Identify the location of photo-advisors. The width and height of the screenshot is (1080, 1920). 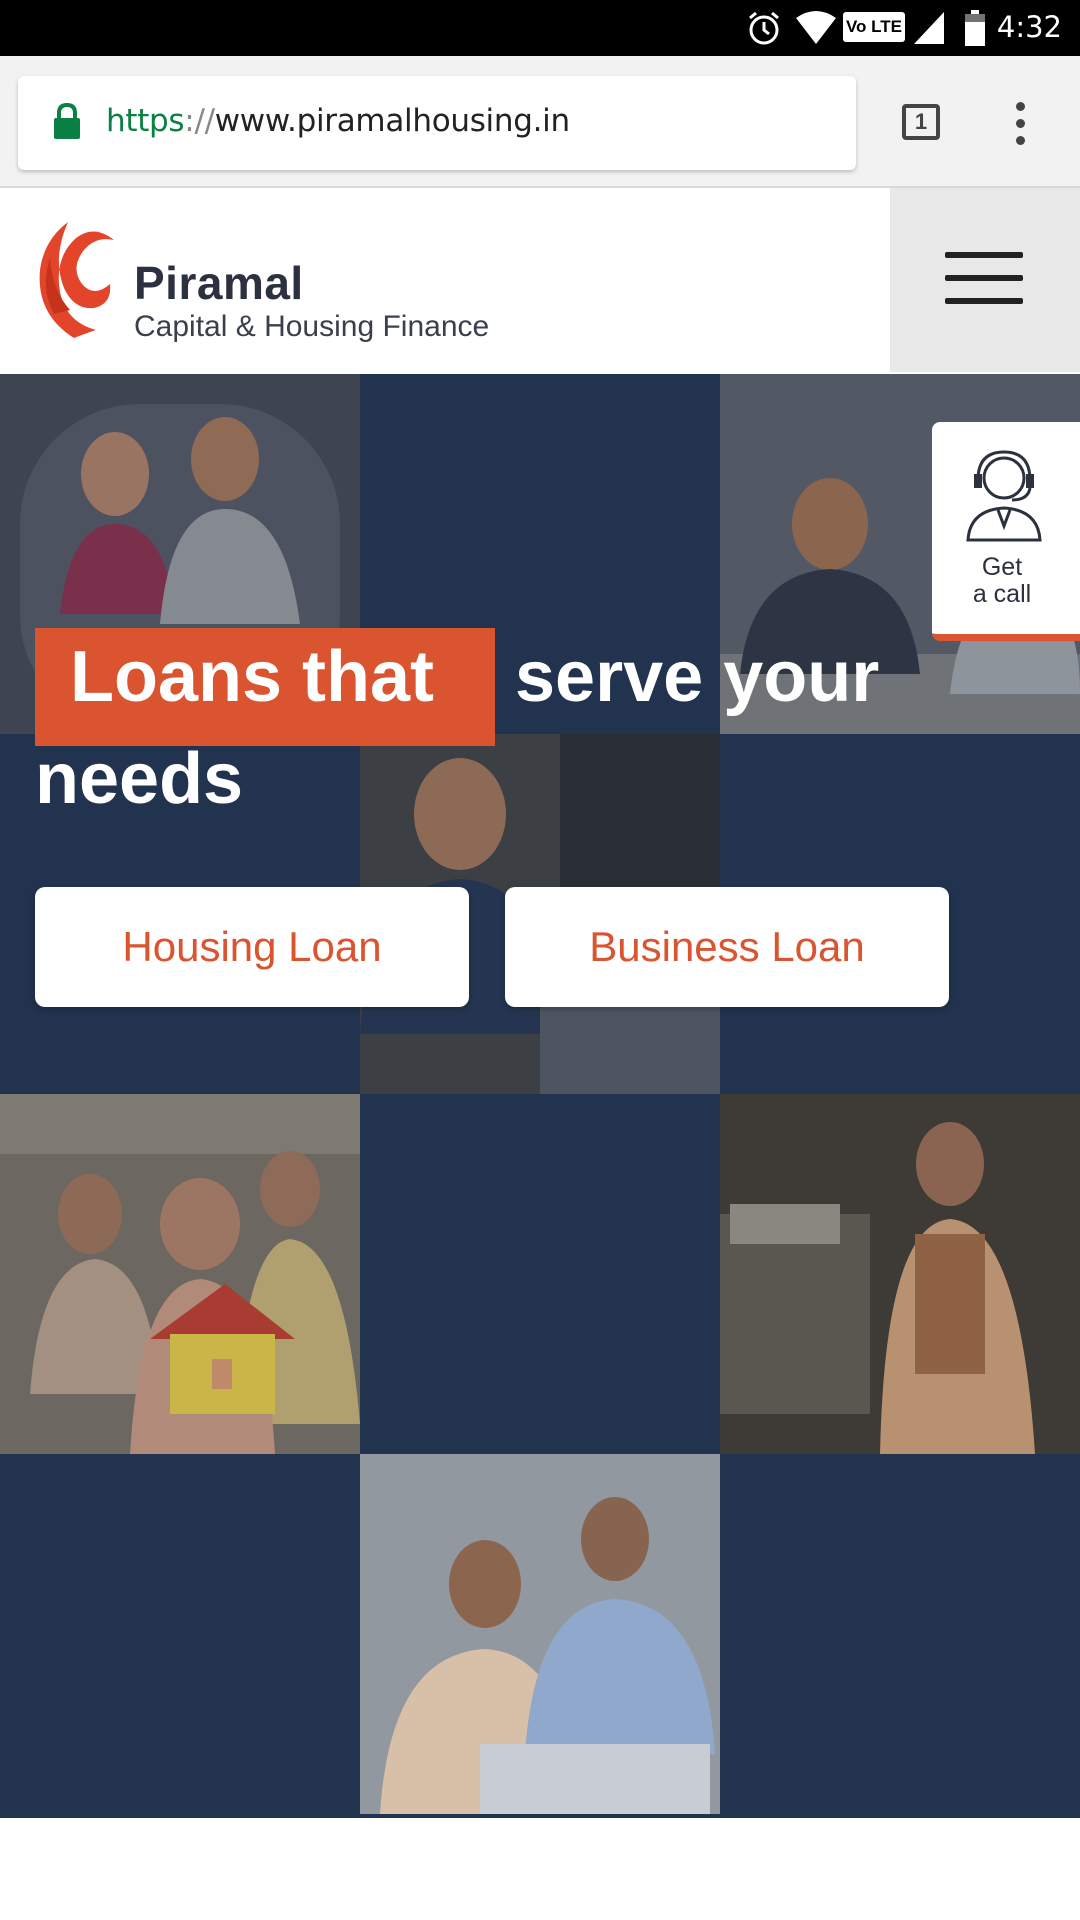
(540, 1634).